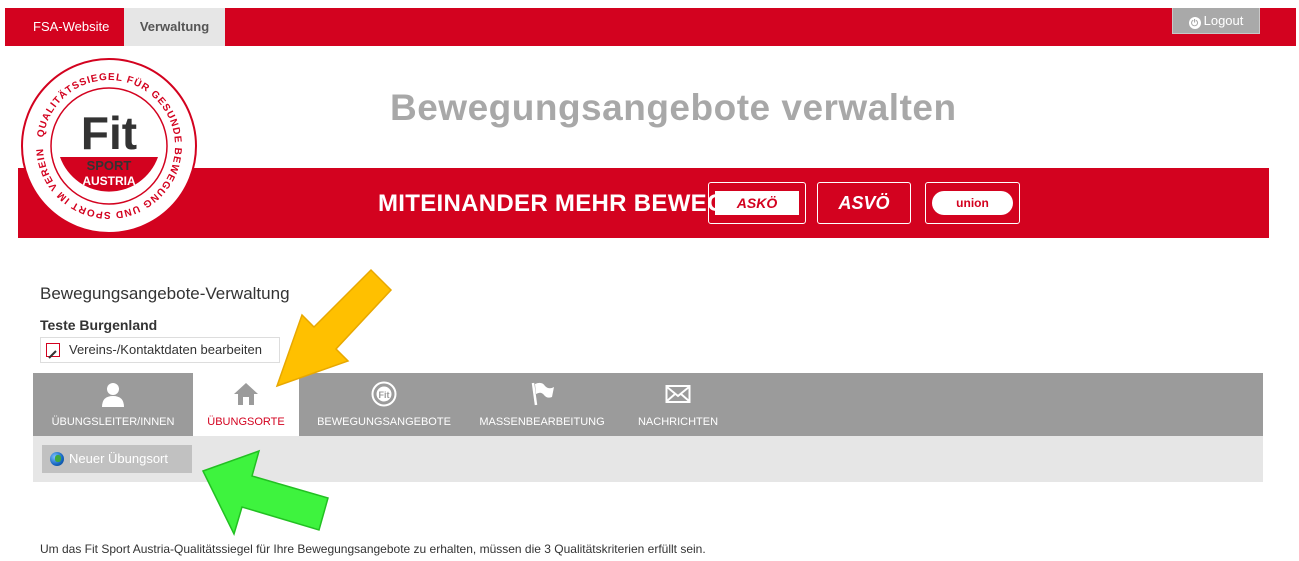 Image resolution: width=1299 pixels, height=561 pixels. Describe the element at coordinates (165, 349) in the screenshot. I see `edit-contact-data-label: Vereins-/Kontaktdaten bearbeiten` at that location.